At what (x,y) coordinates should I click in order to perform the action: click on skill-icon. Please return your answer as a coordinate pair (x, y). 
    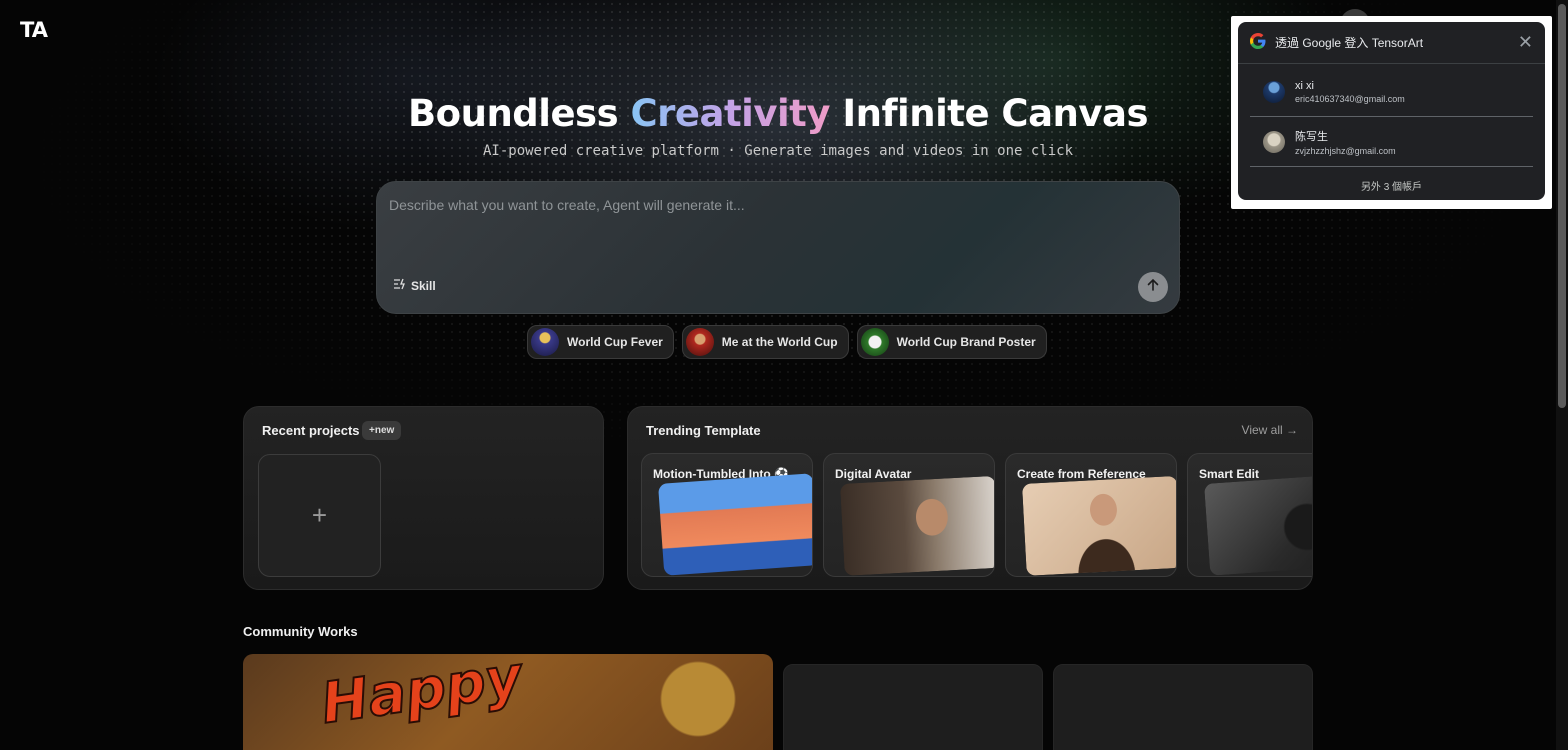
    Looking at the image, I should click on (400, 285).